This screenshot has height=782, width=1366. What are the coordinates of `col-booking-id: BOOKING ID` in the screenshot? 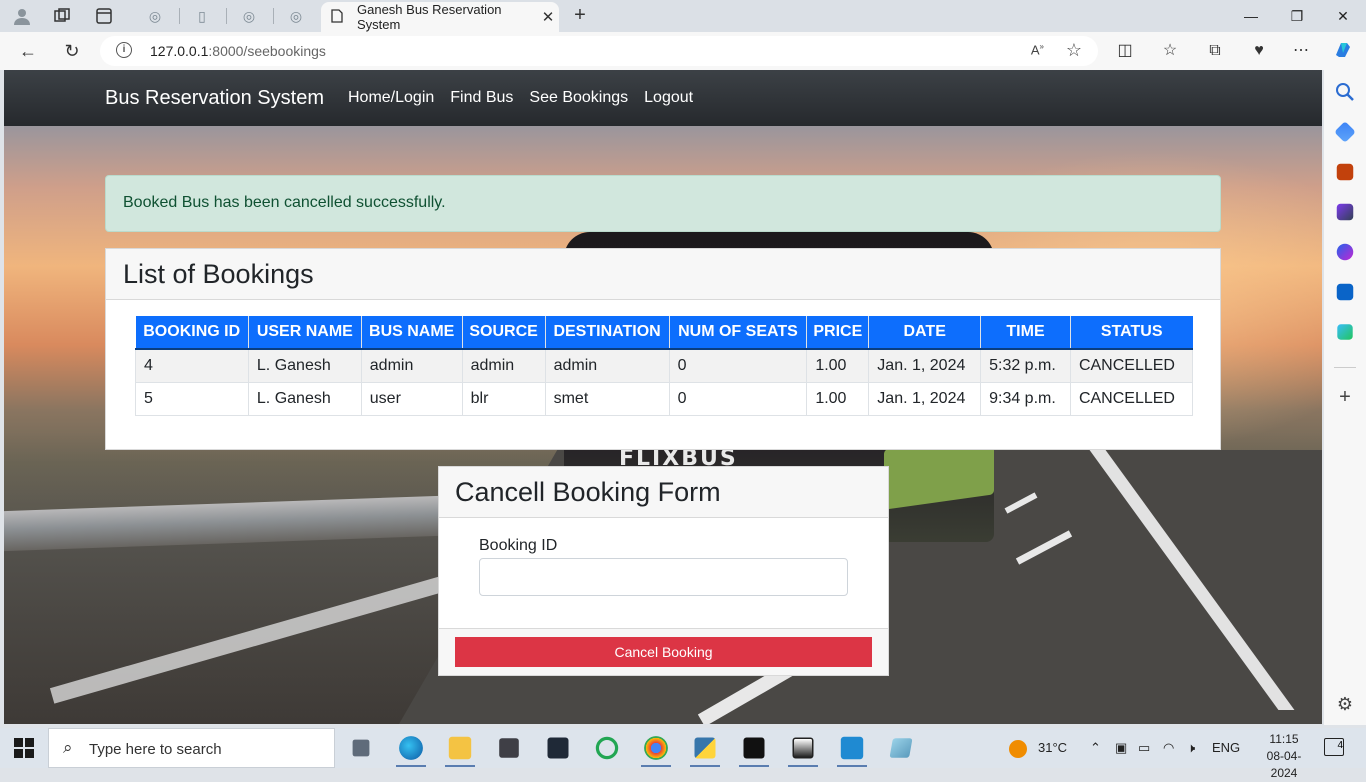 It's located at (192, 333).